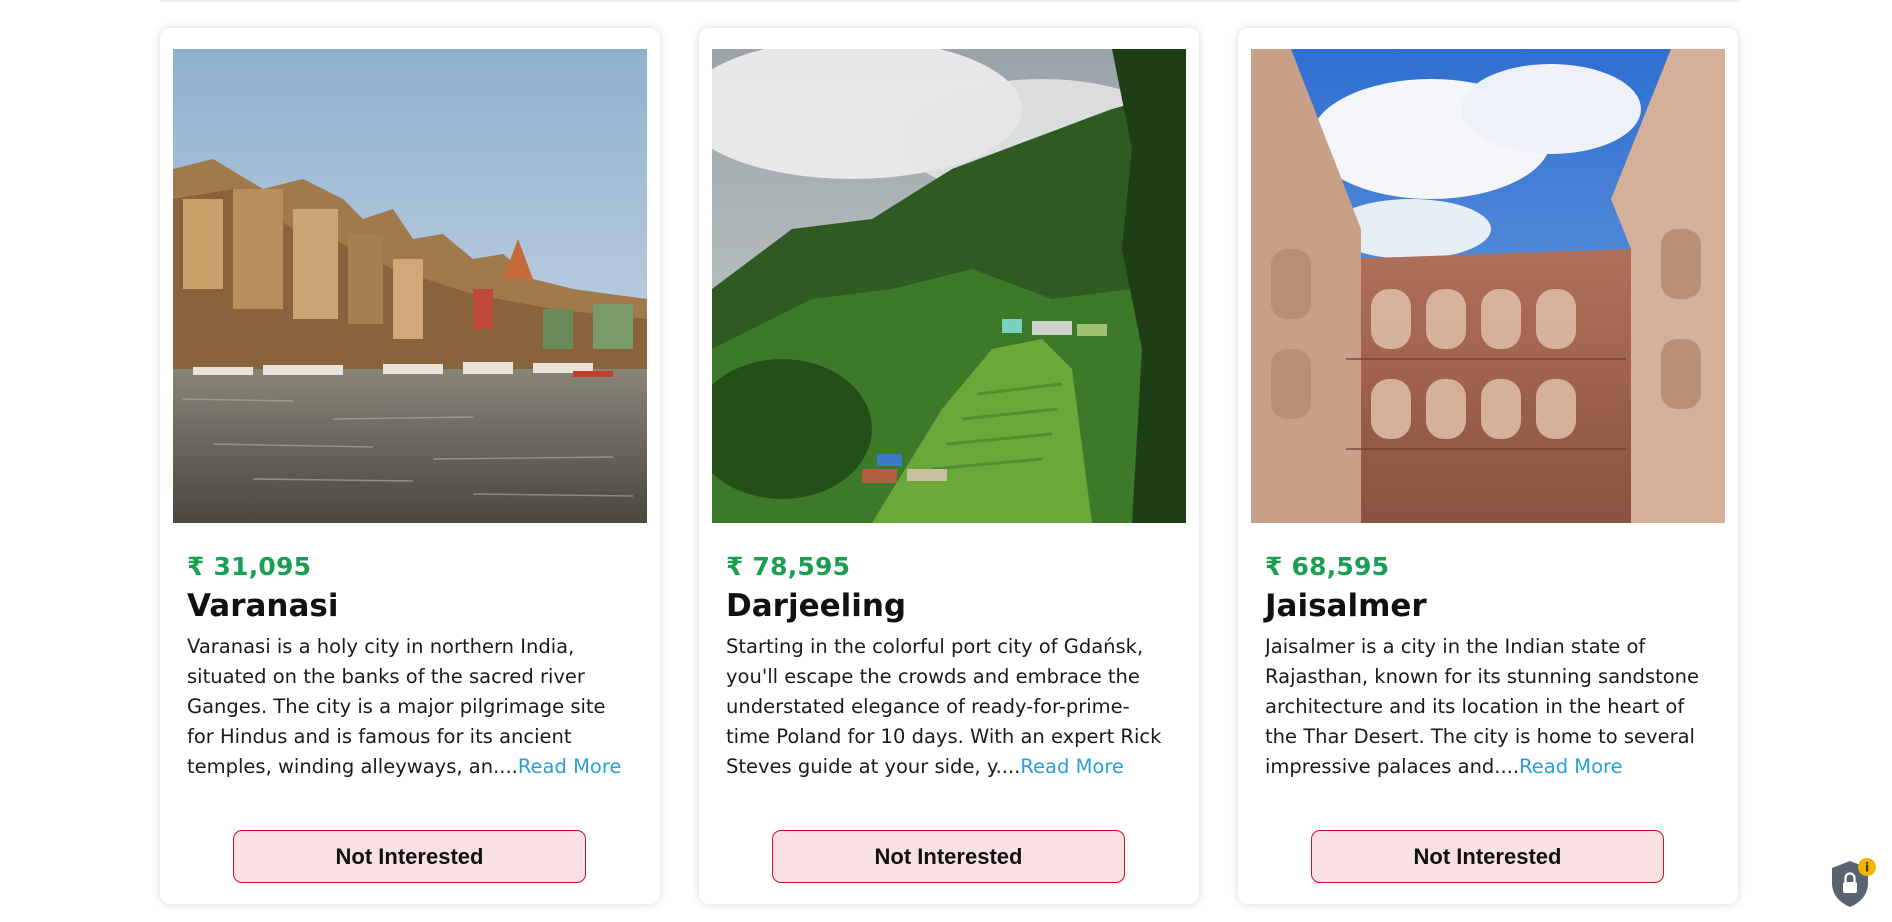 The width and height of the screenshot is (1892, 922). I want to click on top-divider, so click(950, 1).